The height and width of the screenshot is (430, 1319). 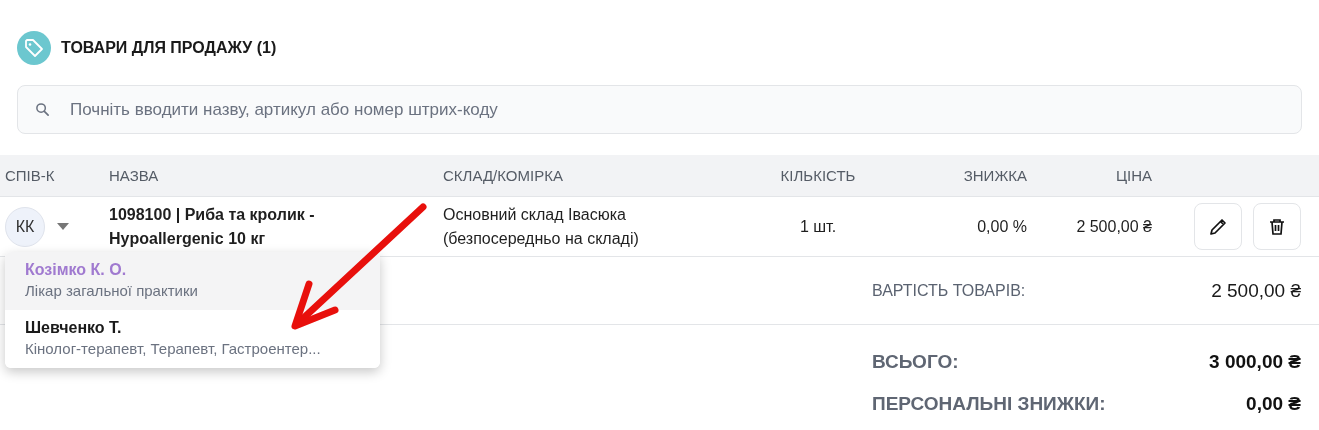 What do you see at coordinates (1002, 226) in the screenshot?
I see `discount-cell: 0,00 %` at bounding box center [1002, 226].